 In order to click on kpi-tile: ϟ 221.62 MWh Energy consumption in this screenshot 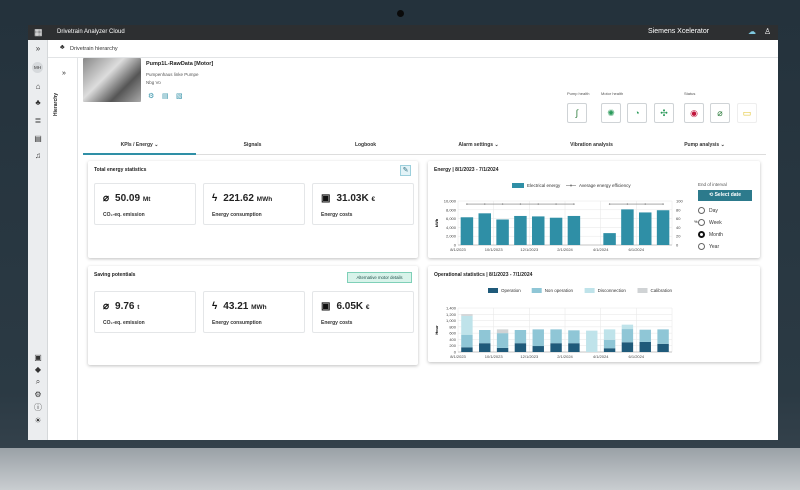, I will do `click(254, 204)`.